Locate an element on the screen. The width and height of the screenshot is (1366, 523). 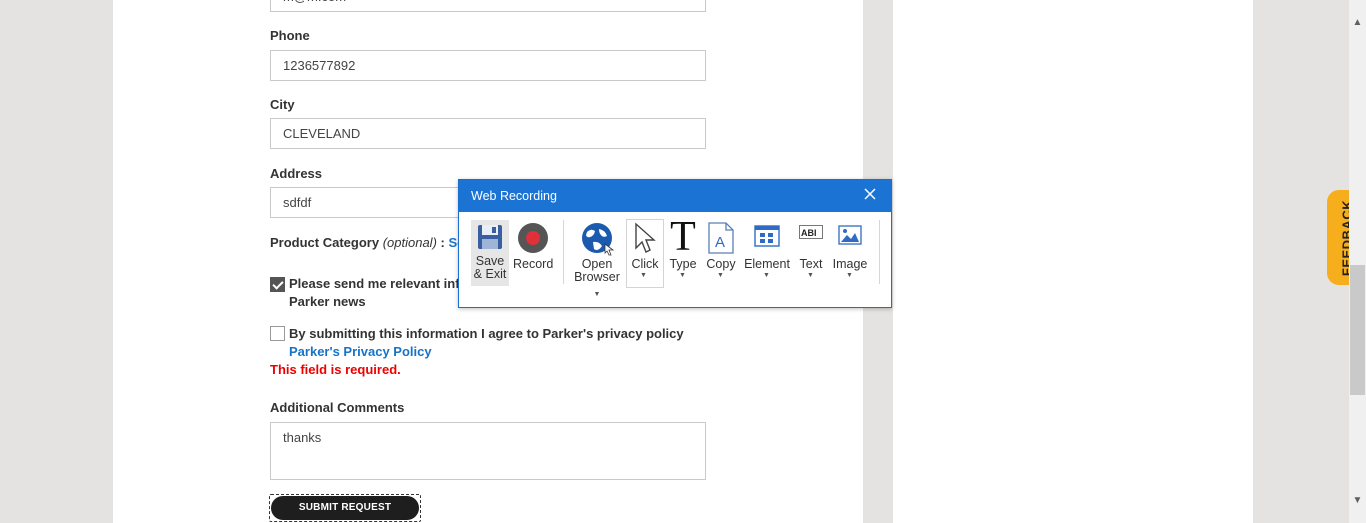
copy-document-icon: A is located at coordinates (721, 238).